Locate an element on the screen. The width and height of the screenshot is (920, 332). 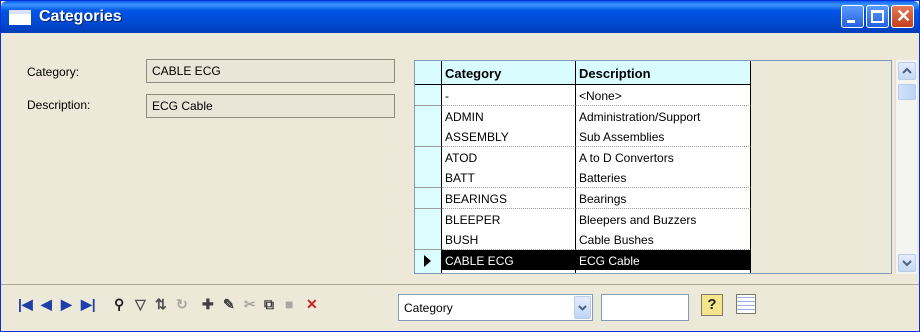
cell-description: ECG Cable is located at coordinates (663, 260).